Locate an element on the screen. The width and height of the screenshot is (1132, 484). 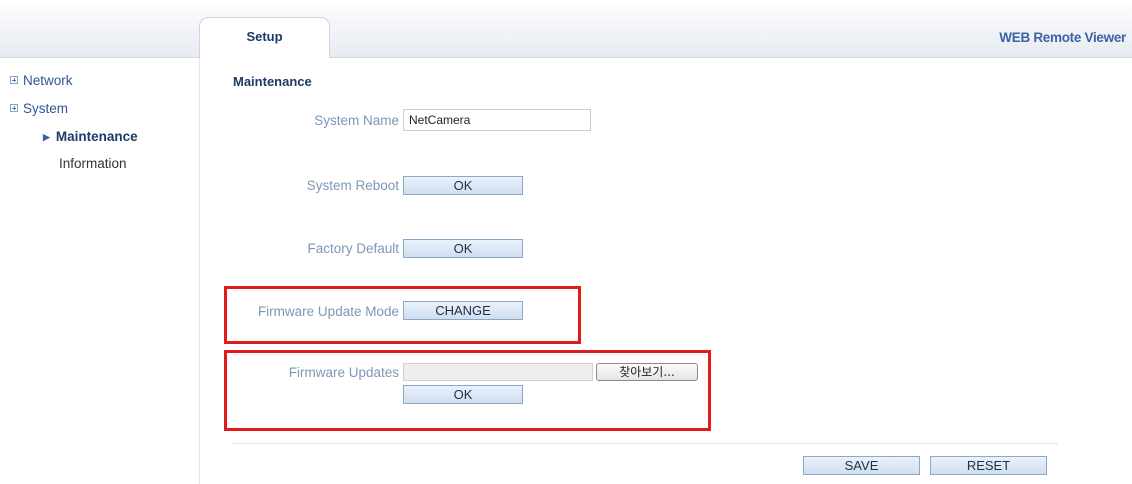
sidebar-item-label: Information is located at coordinates (93, 163).